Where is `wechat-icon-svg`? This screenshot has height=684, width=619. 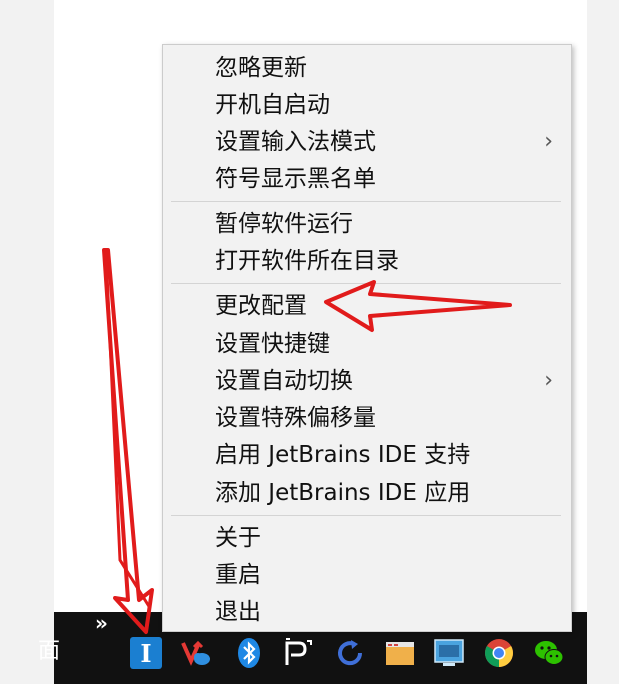 wechat-icon-svg is located at coordinates (549, 653).